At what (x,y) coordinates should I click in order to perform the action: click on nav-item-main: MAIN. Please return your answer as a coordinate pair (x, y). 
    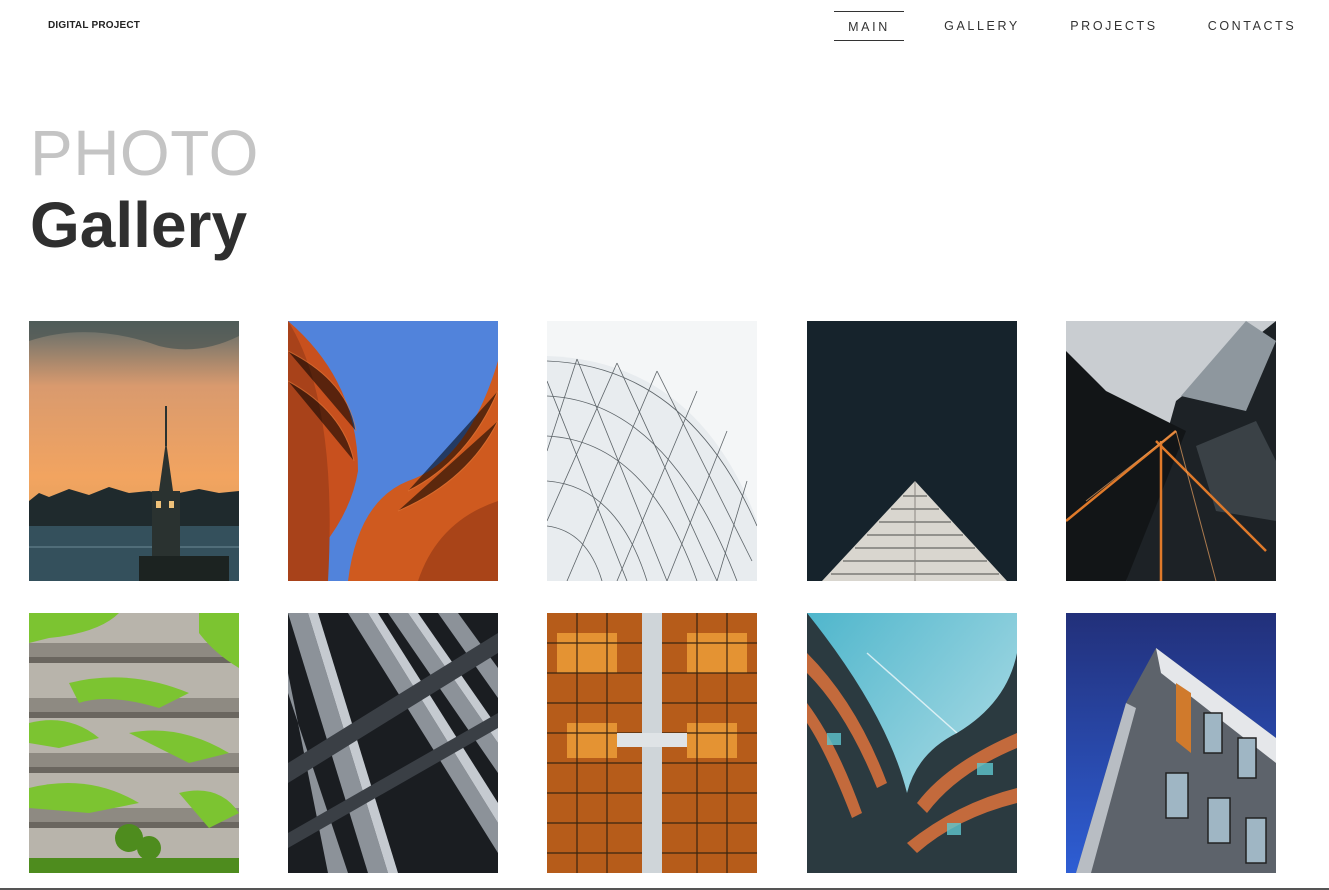
    Looking at the image, I should click on (869, 26).